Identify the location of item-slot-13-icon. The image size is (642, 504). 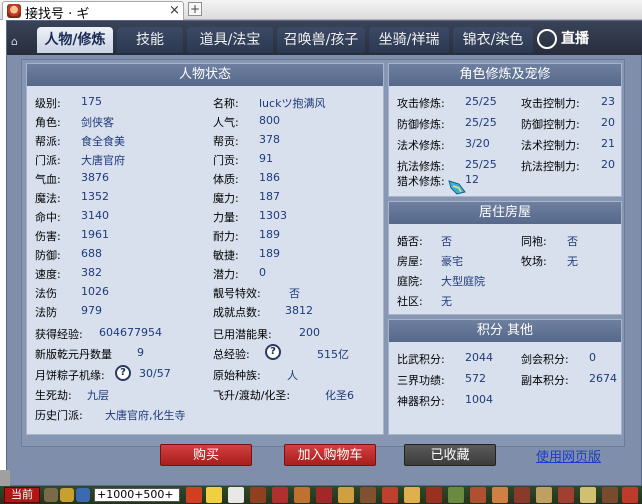
(456, 495).